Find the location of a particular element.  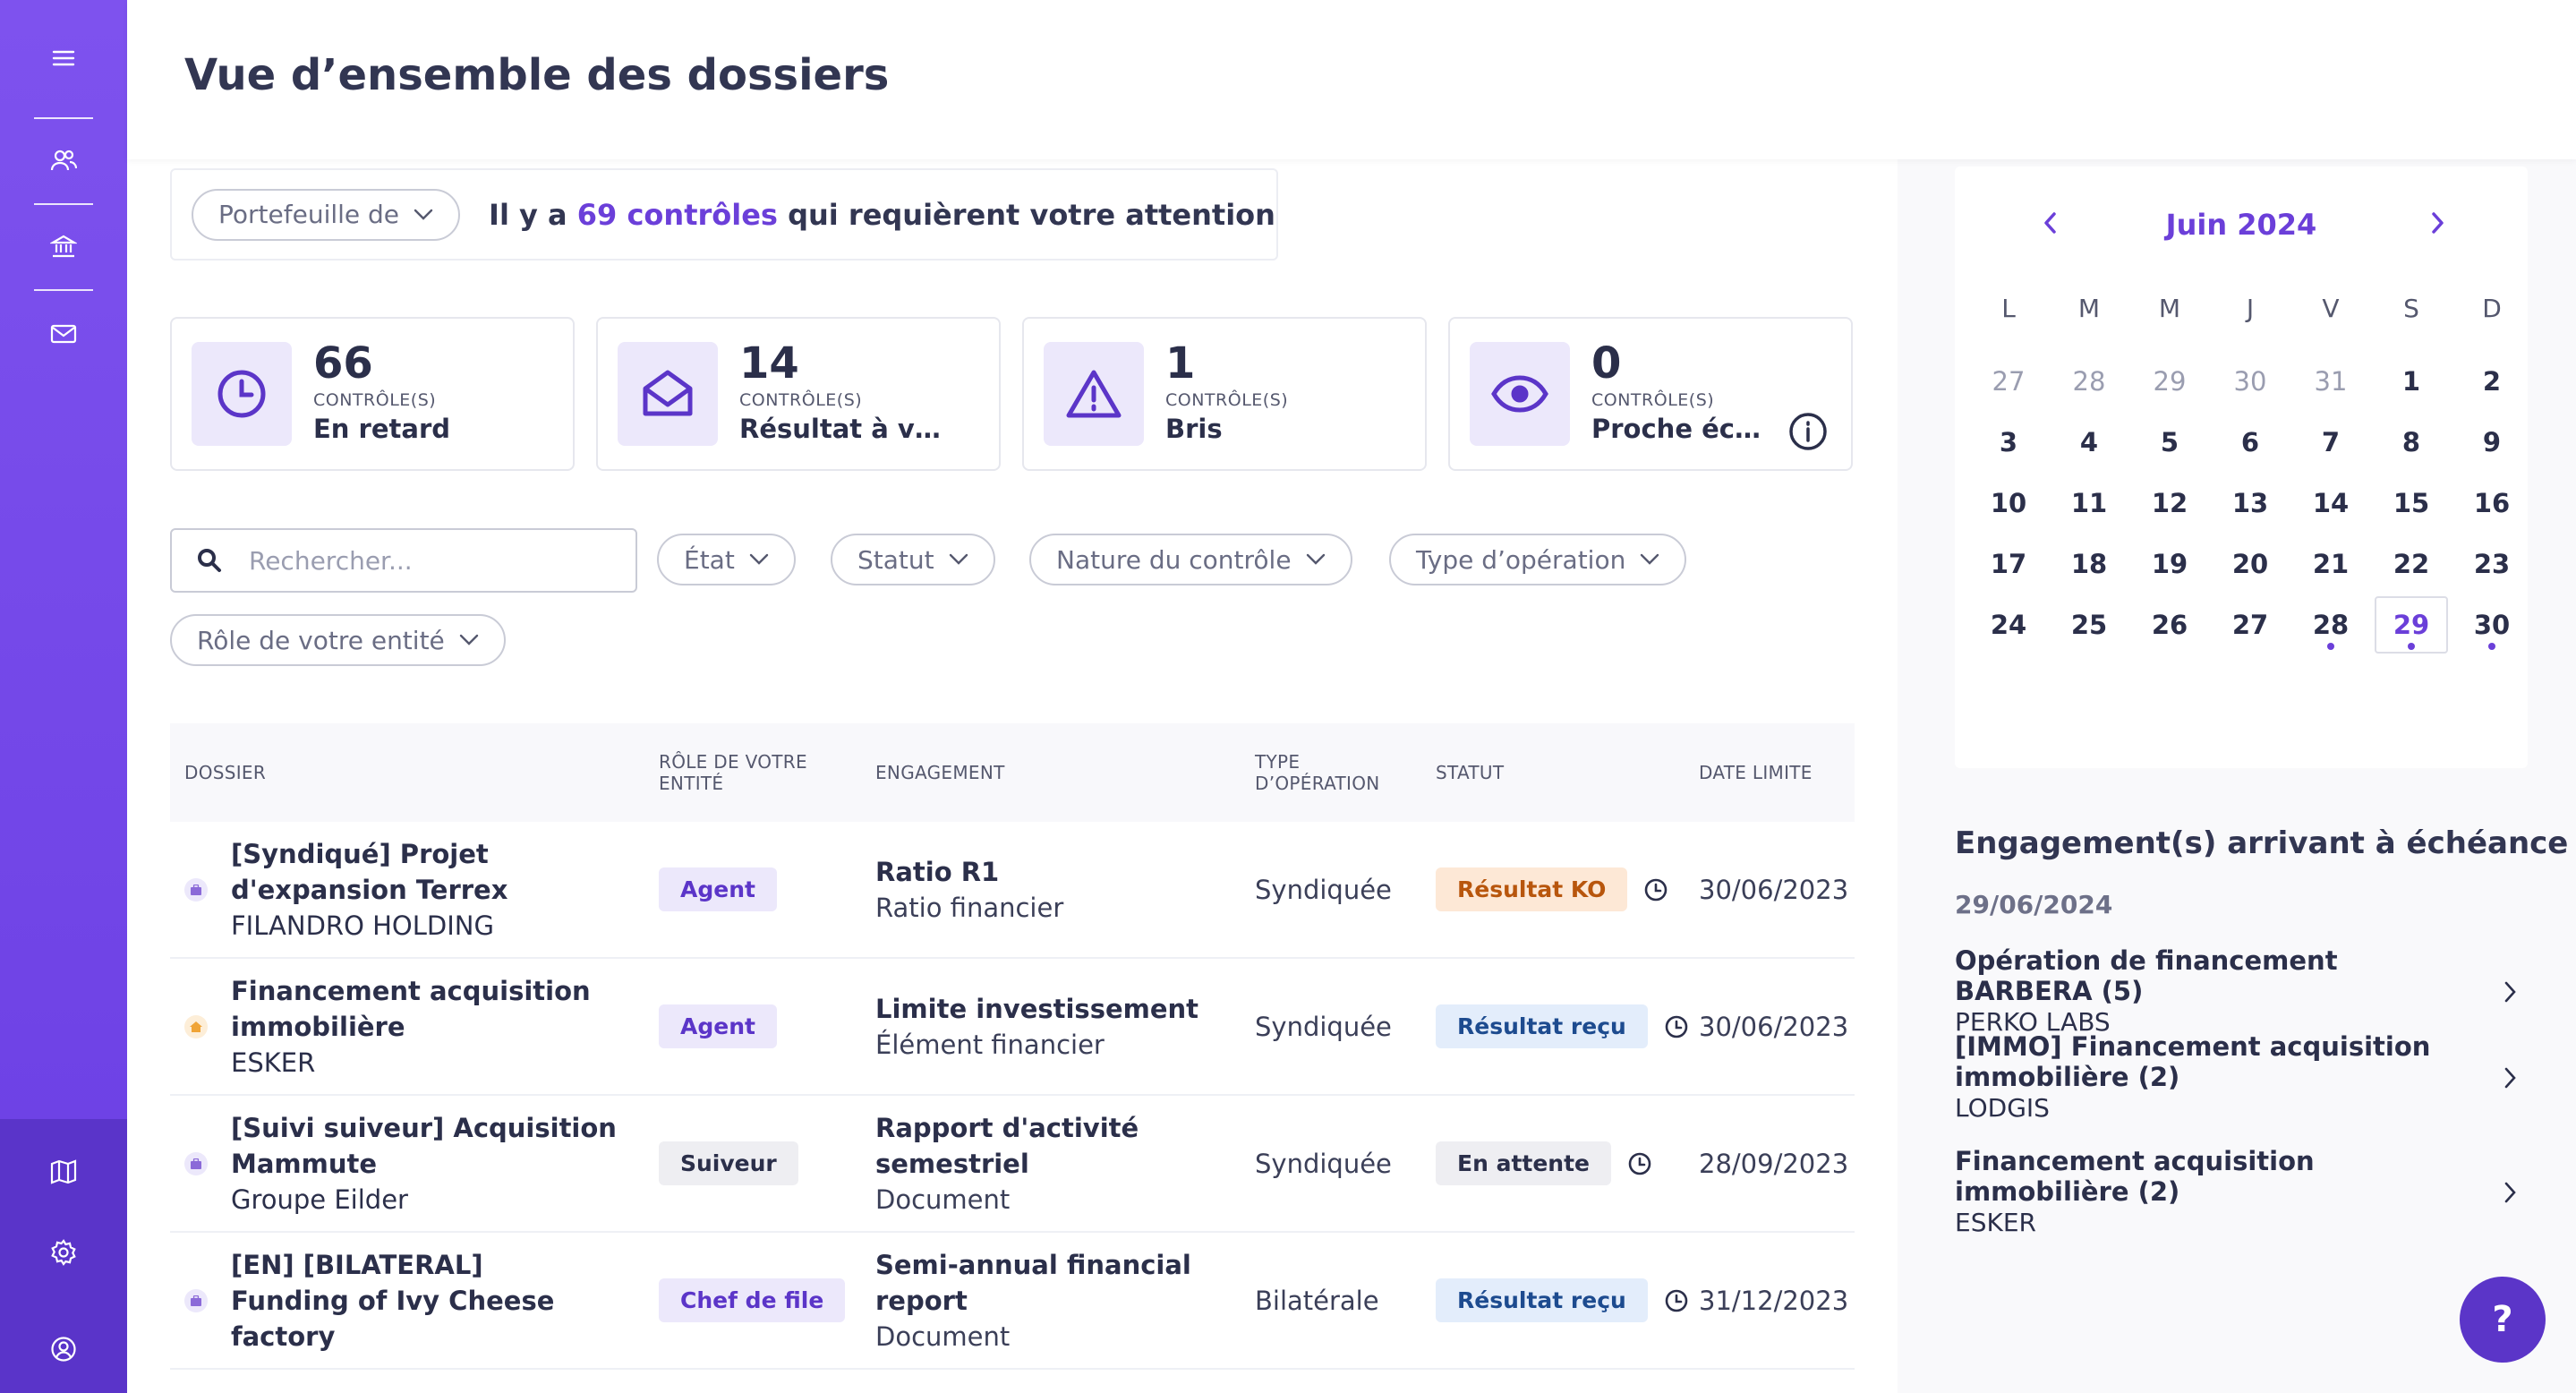

map-icon is located at coordinates (63, 1172).